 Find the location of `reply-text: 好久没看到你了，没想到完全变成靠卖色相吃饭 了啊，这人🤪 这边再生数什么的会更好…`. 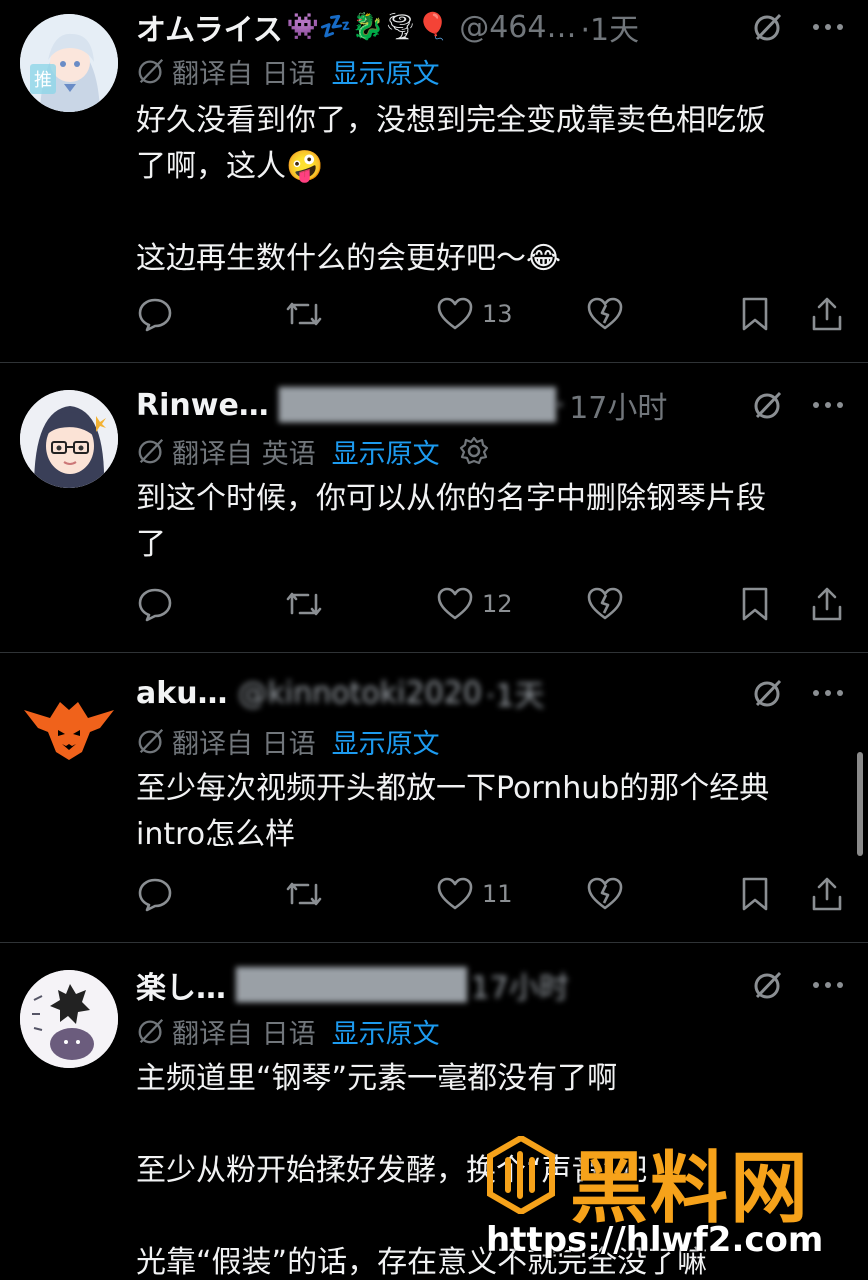

reply-text: 好久没看到你了，没想到完全变成靠卖色相吃饭 了啊，这人🤪 这边再生数什么的会更好… is located at coordinates (491, 190).